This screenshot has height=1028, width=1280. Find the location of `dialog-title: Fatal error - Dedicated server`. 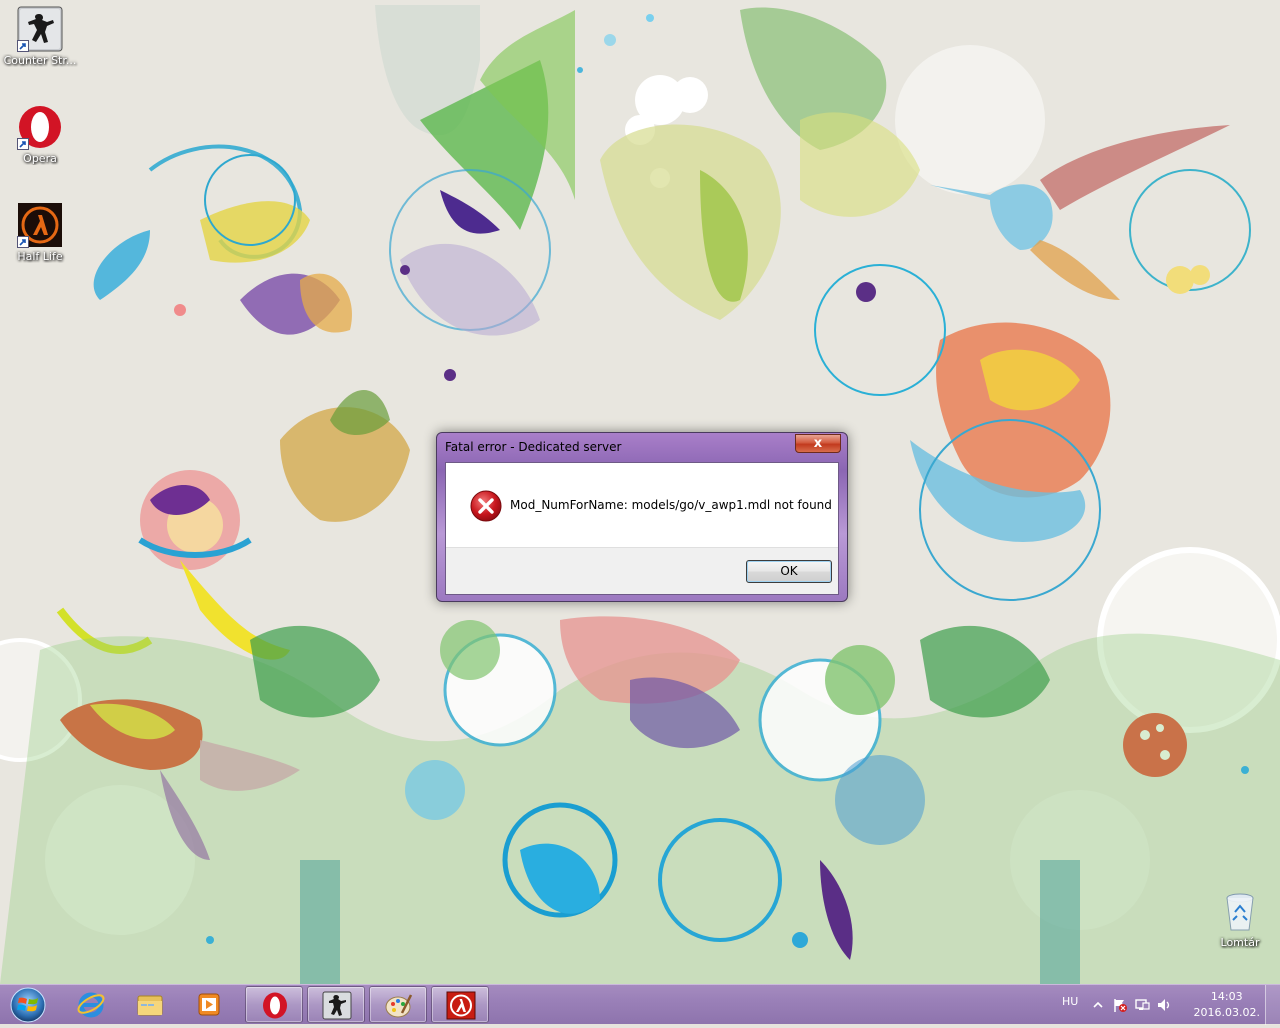

dialog-title: Fatal error - Dedicated server is located at coordinates (533, 447).